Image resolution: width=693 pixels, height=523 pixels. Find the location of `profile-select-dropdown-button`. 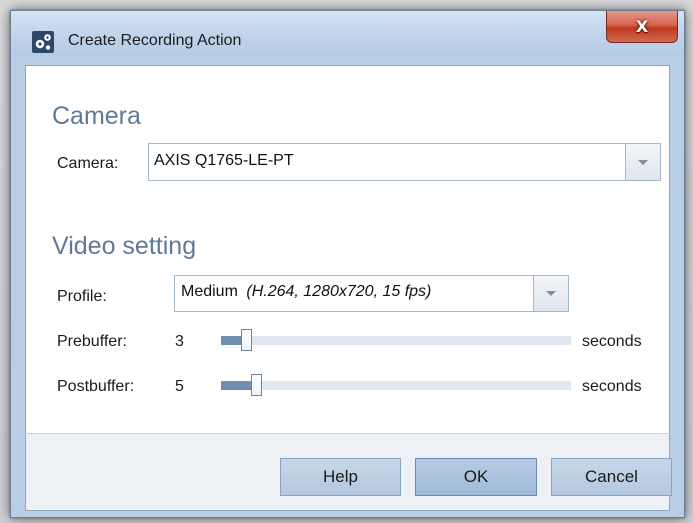

profile-select-dropdown-button is located at coordinates (550, 293).